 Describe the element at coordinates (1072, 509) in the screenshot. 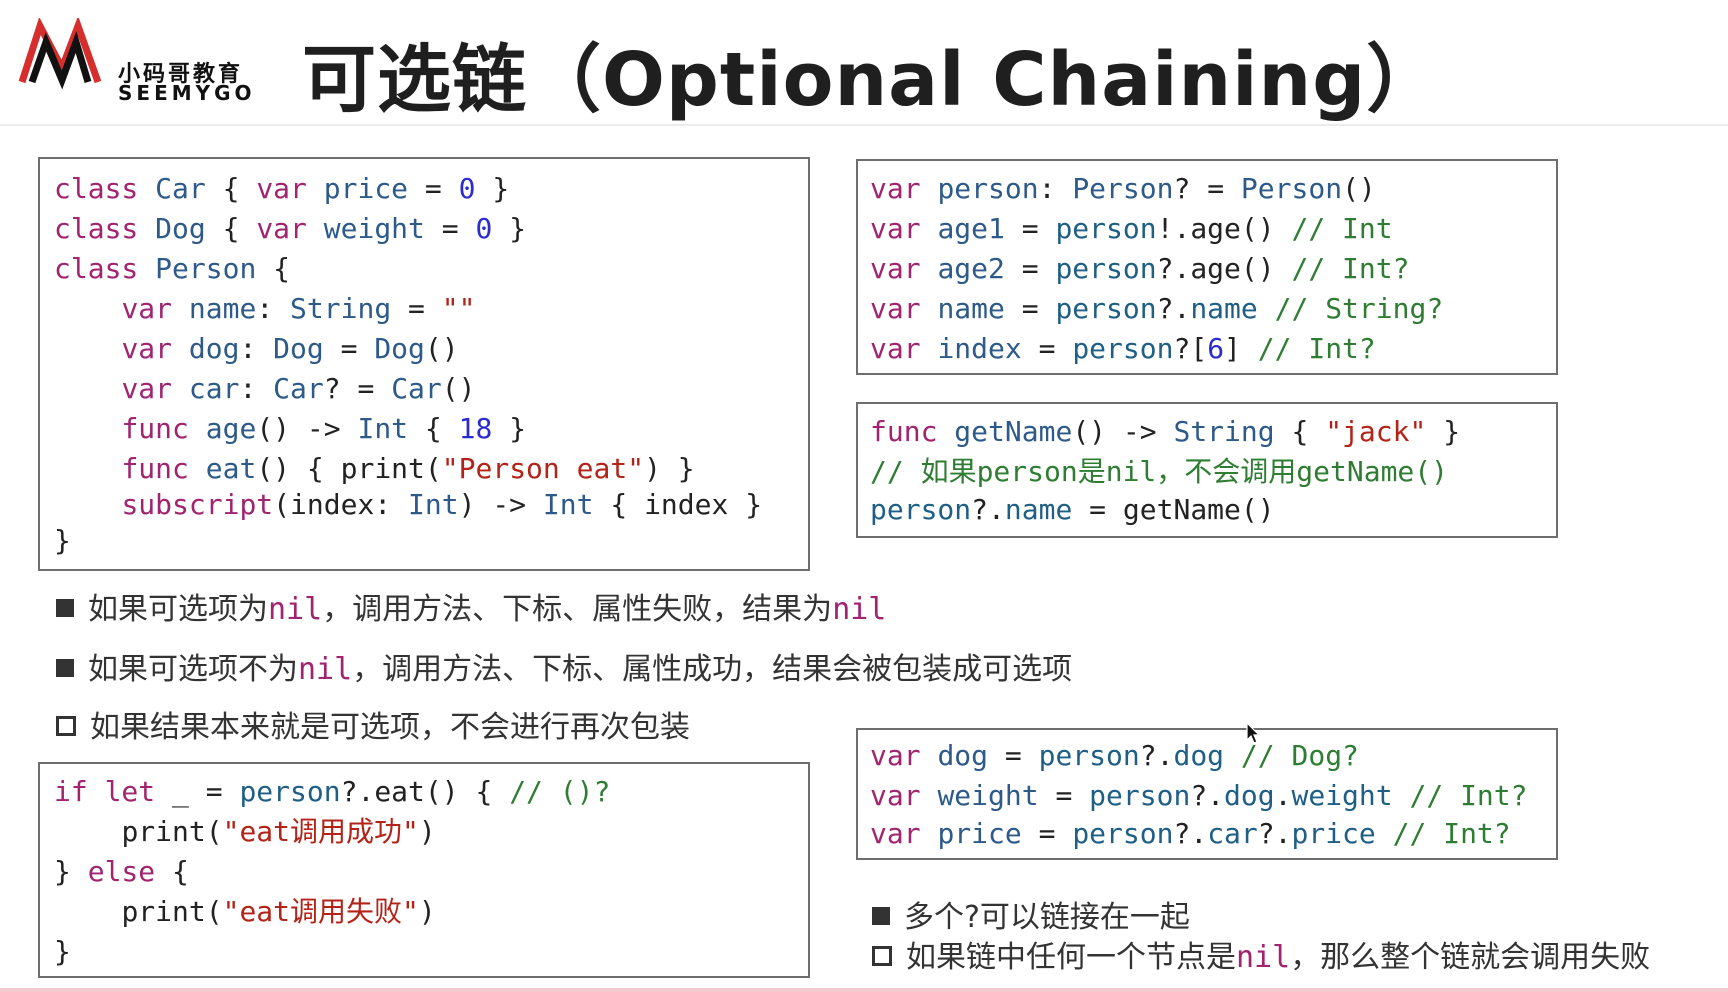

I see `code-line: person?.name = getName()` at that location.